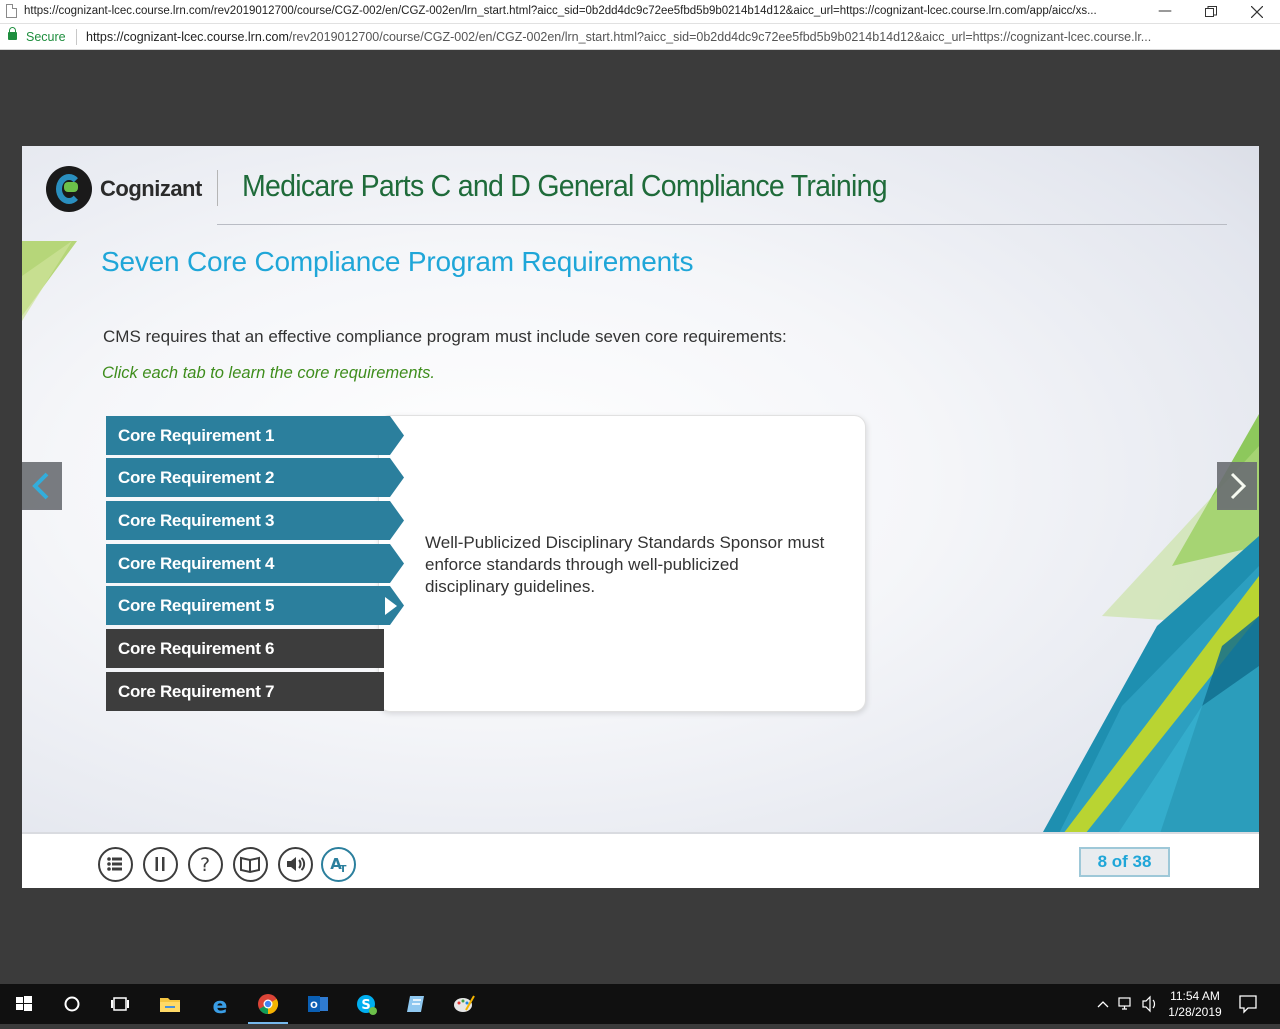  Describe the element at coordinates (196, 435) in the screenshot. I see `tab-label: Core Requirement 1` at that location.